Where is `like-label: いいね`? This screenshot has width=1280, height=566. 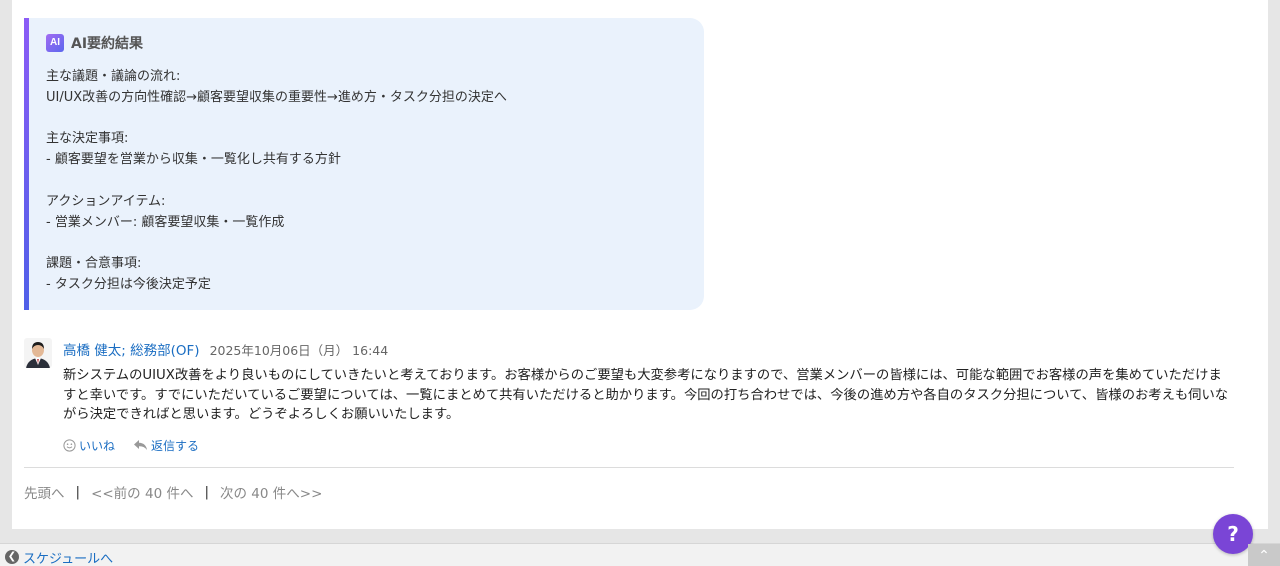 like-label: いいね is located at coordinates (97, 445).